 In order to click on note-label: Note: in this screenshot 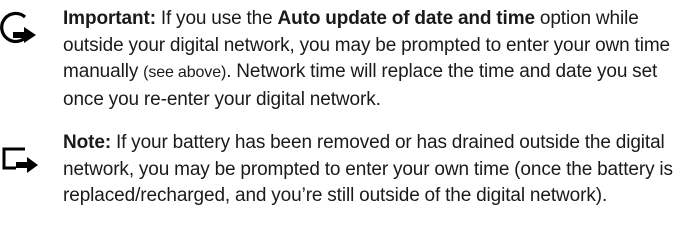, I will do `click(87, 142)`.